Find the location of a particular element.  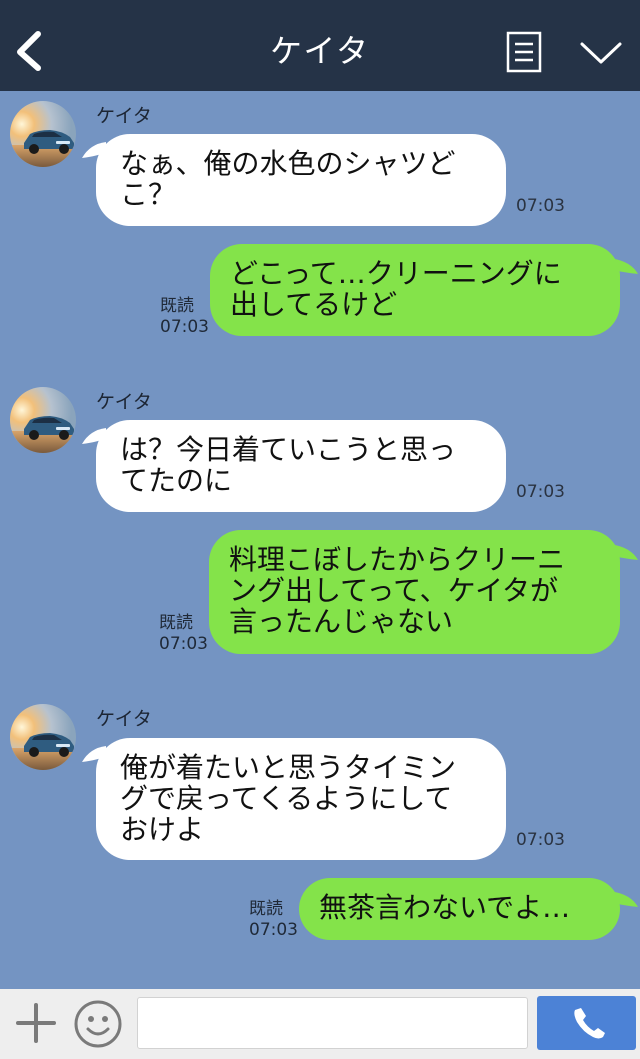

emoji-button is located at coordinates (98, 1024).